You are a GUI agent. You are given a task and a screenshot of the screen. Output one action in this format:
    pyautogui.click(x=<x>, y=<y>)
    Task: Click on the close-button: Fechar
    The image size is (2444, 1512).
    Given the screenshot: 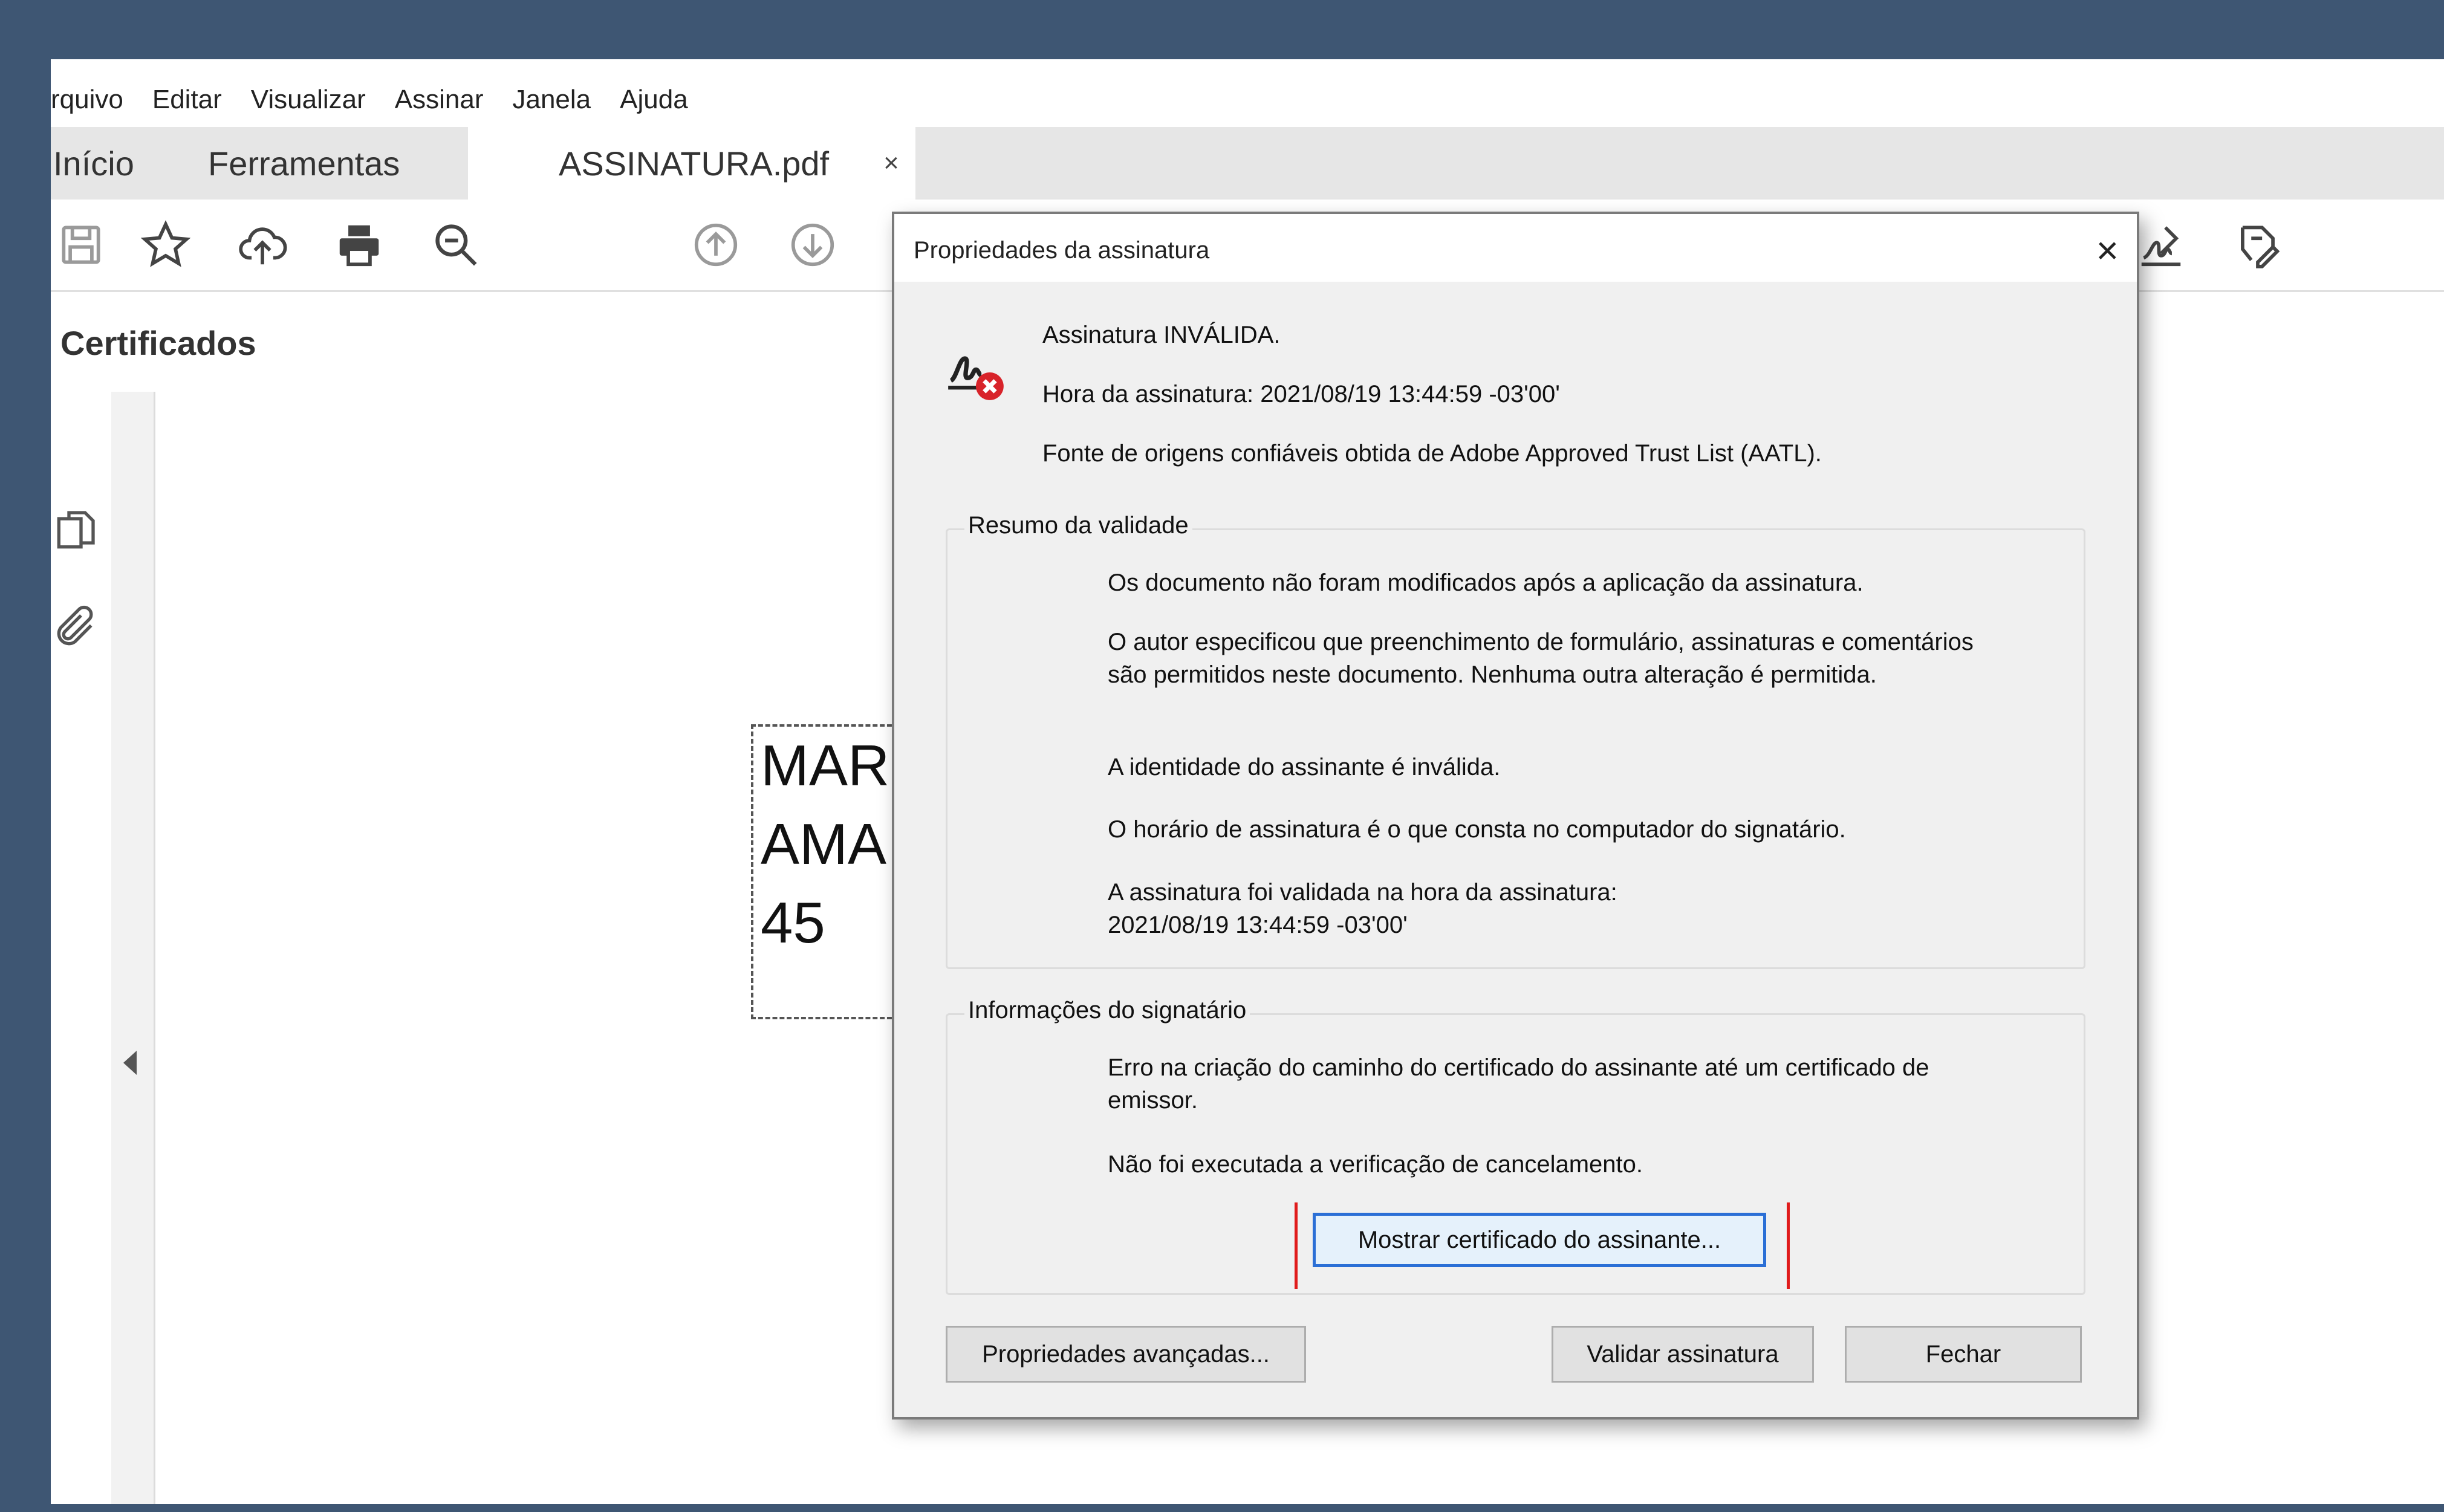 What is the action you would take?
    pyautogui.click(x=1963, y=1354)
    